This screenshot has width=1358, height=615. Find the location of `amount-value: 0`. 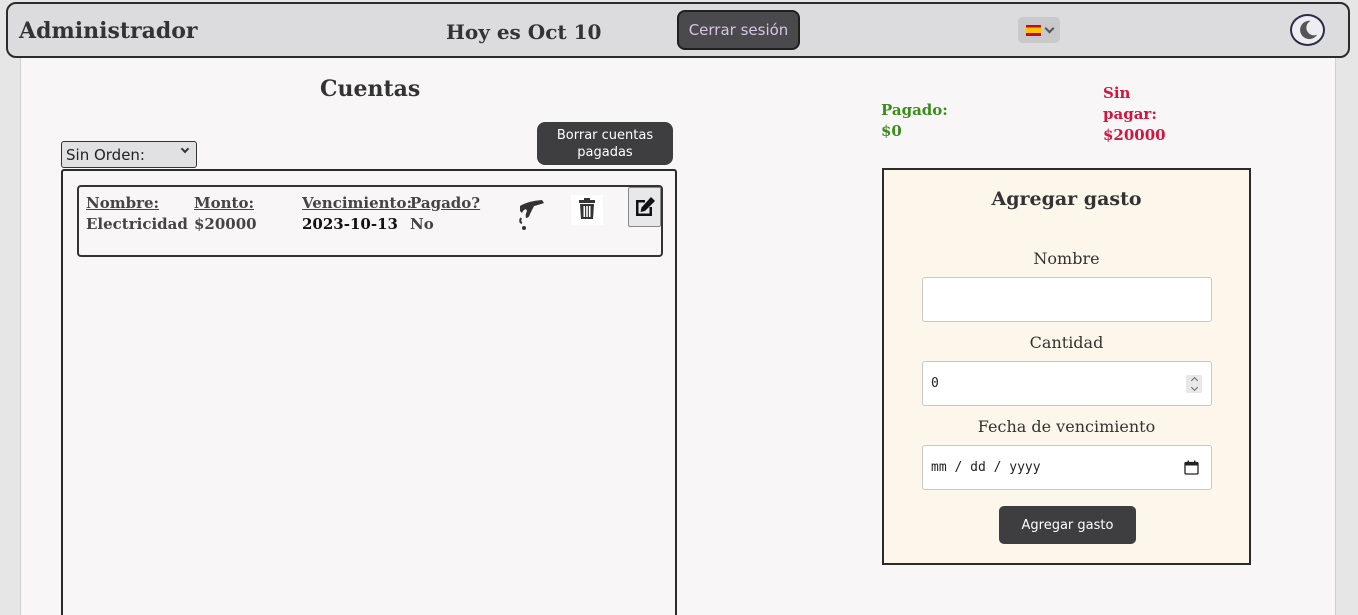

amount-value: 0 is located at coordinates (935, 383).